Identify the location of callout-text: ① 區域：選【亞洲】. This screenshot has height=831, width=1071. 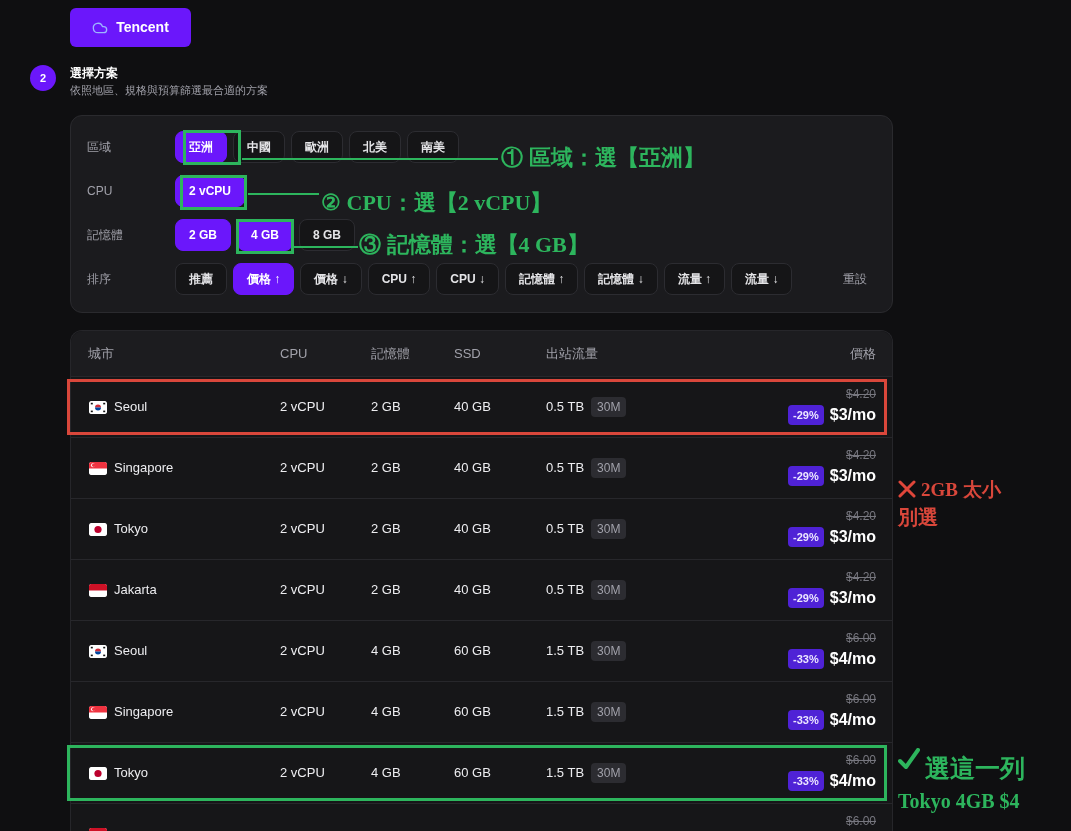
(603, 158).